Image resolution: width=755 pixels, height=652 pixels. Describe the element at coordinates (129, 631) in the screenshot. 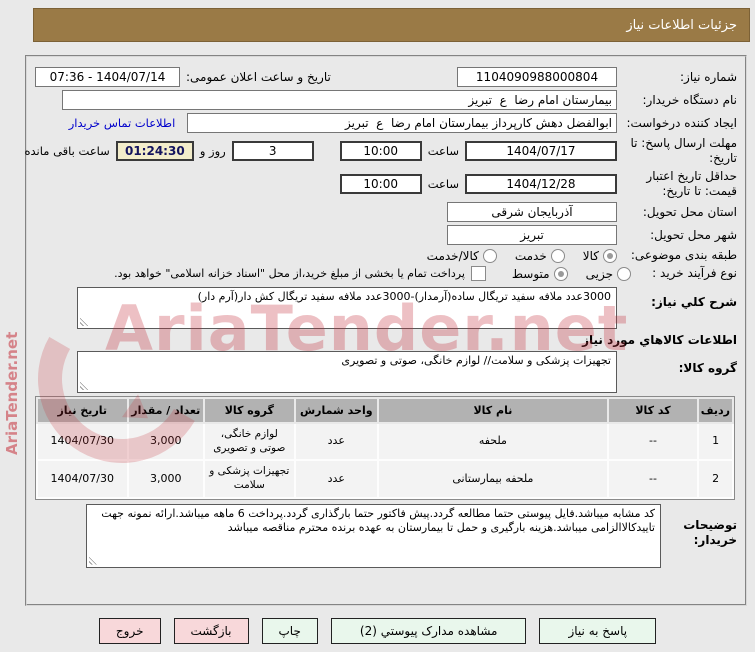

I see `exit-button: خروج` at that location.